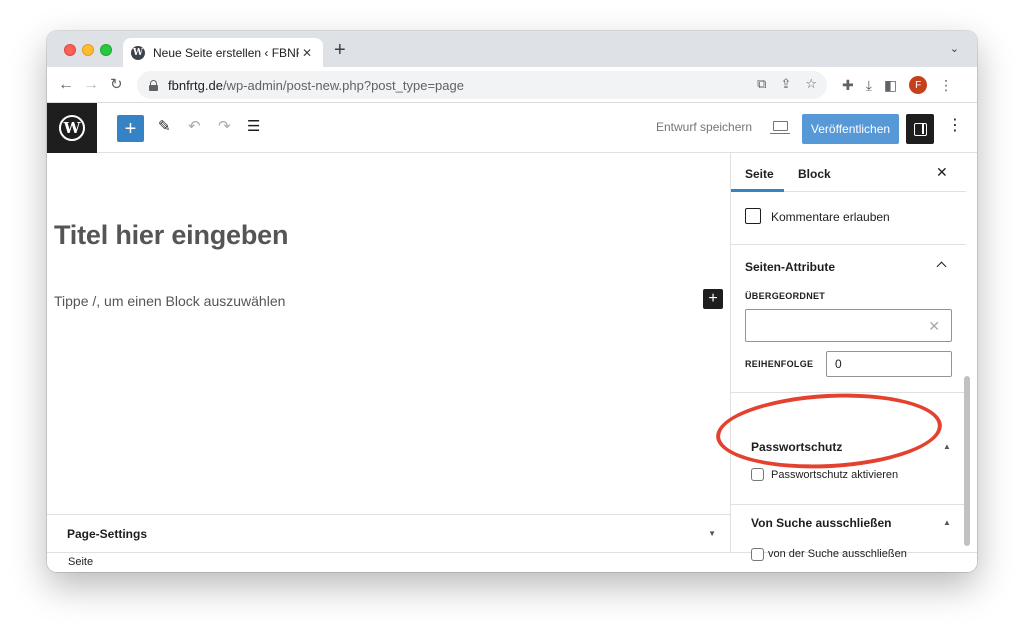 The image size is (1024, 634). I want to click on forward-icon: →, so click(91, 85).